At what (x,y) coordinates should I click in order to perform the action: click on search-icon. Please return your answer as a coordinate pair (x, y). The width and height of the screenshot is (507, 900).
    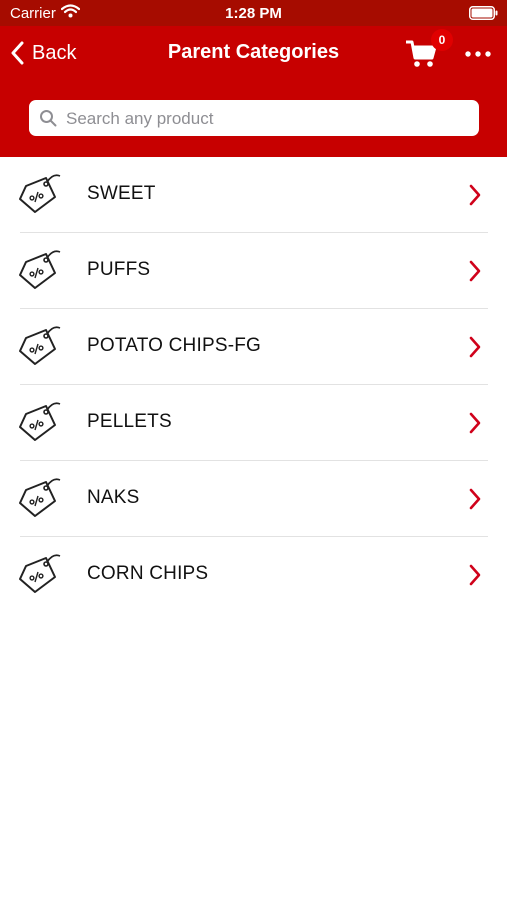
    Looking at the image, I should click on (48, 118).